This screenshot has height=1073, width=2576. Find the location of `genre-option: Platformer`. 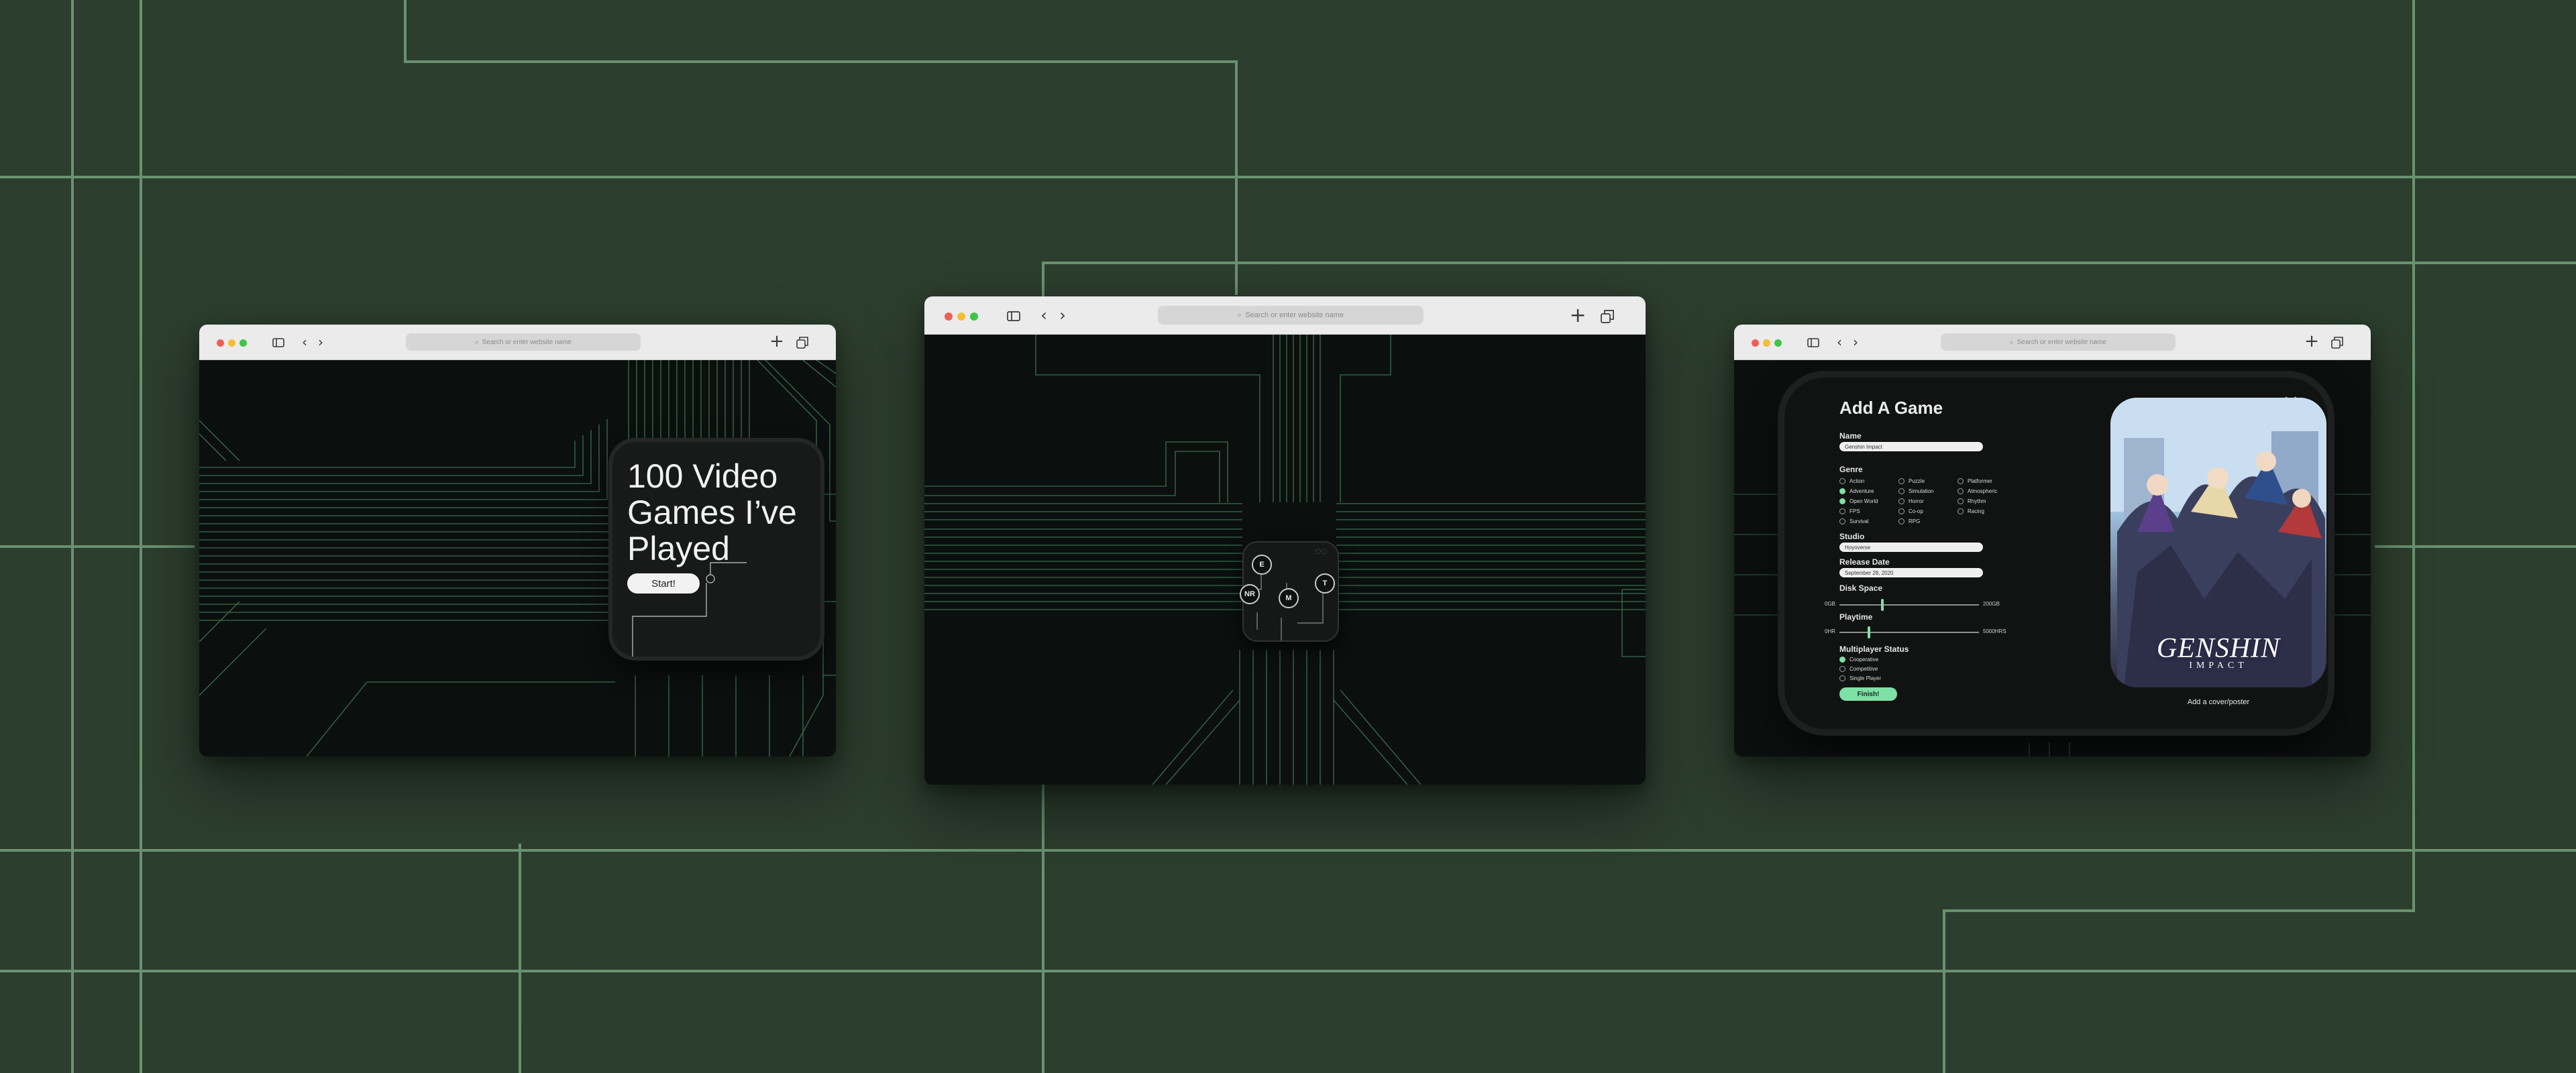

genre-option: Platformer is located at coordinates (1974, 481).